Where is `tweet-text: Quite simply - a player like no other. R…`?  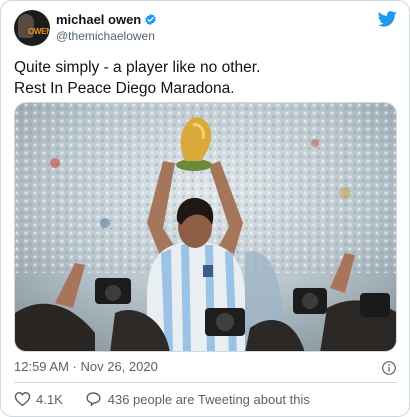 tweet-text: Quite simply - a player like no other. R… is located at coordinates (204, 78).